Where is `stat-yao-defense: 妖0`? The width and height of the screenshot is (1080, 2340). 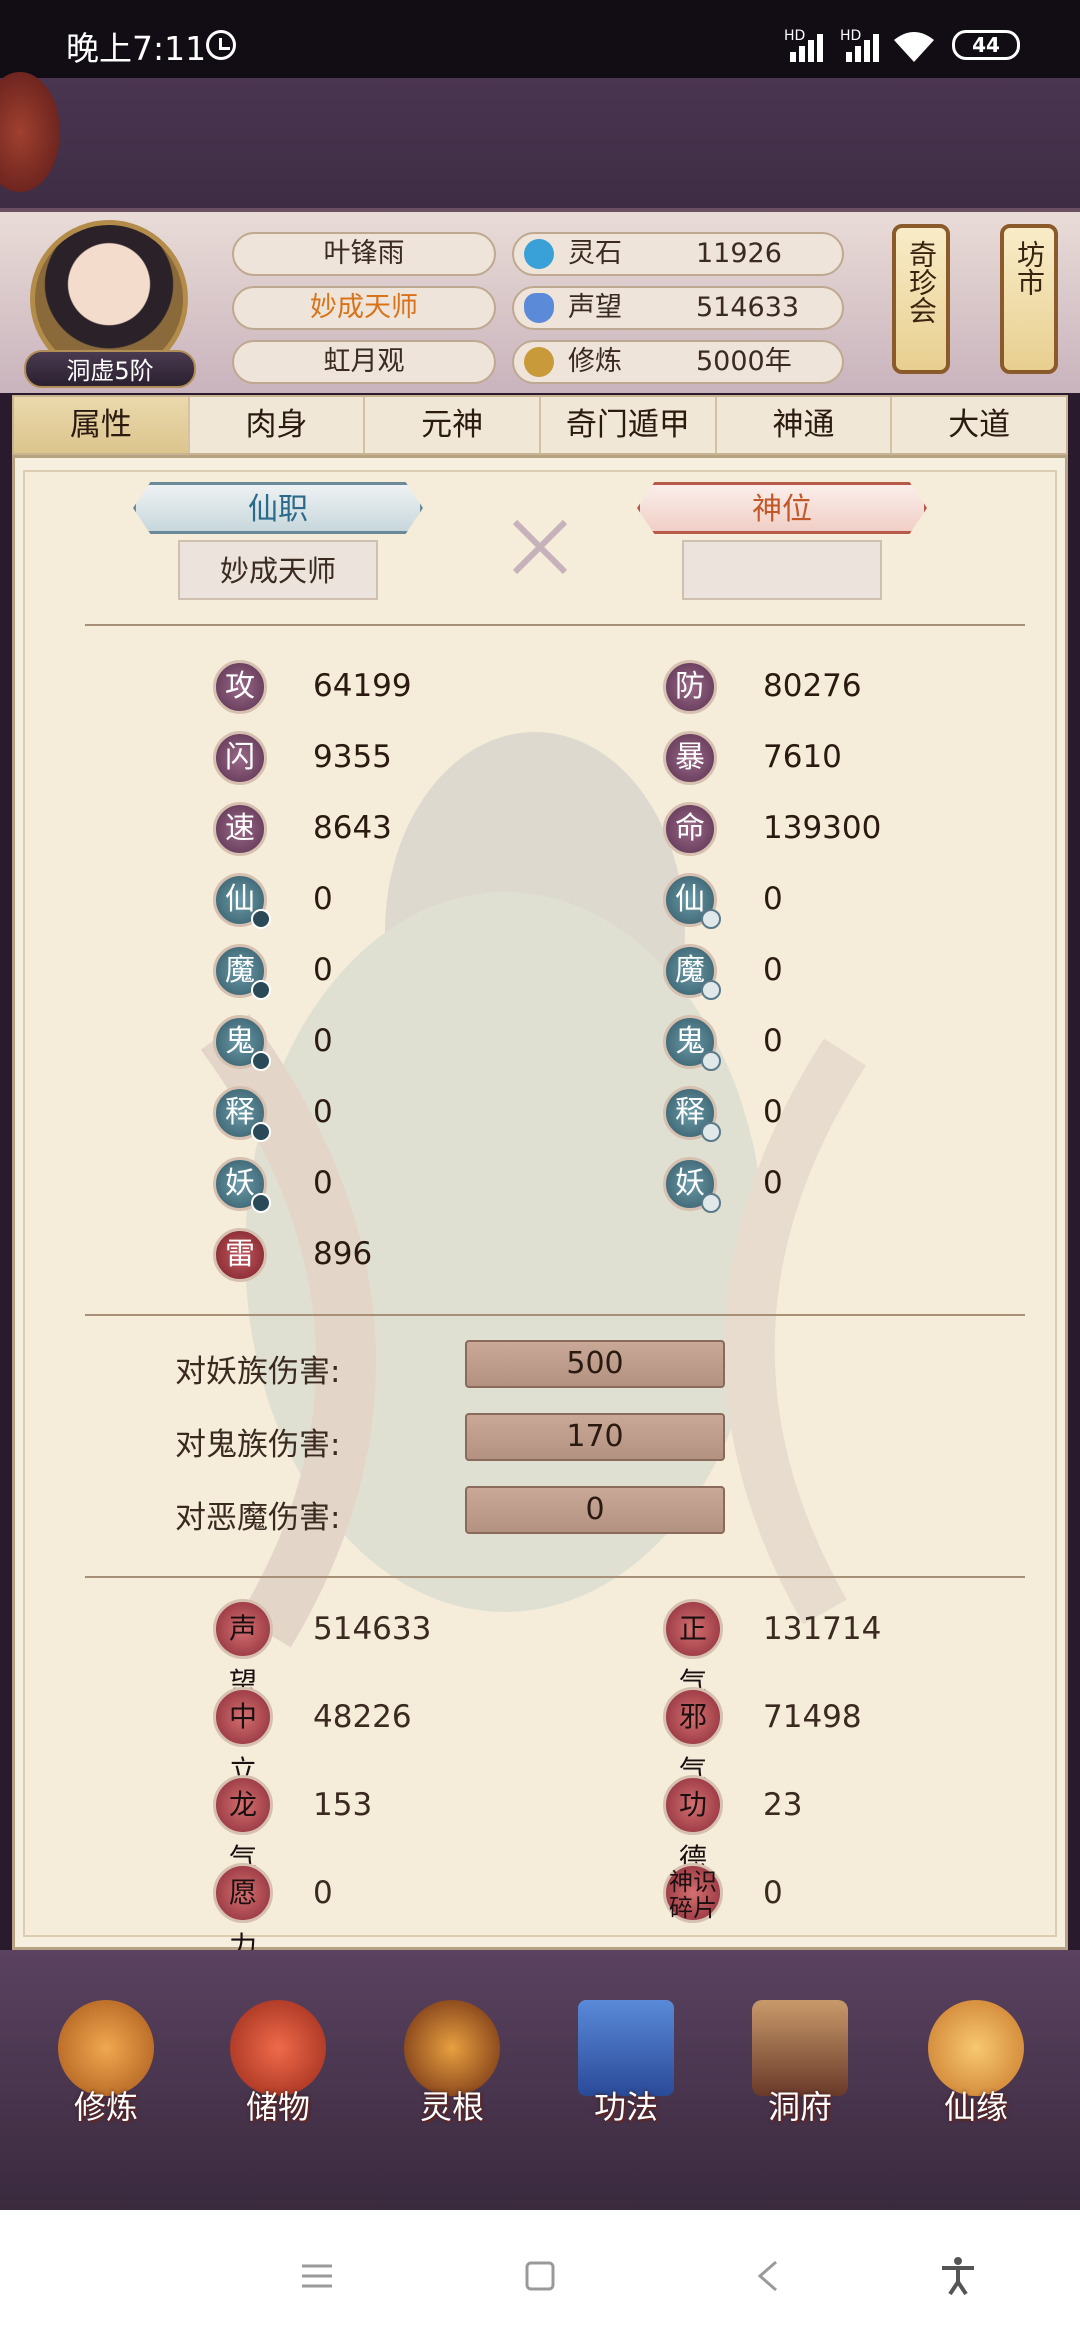
stat-yao-defense: 妖0 is located at coordinates (813, 1185).